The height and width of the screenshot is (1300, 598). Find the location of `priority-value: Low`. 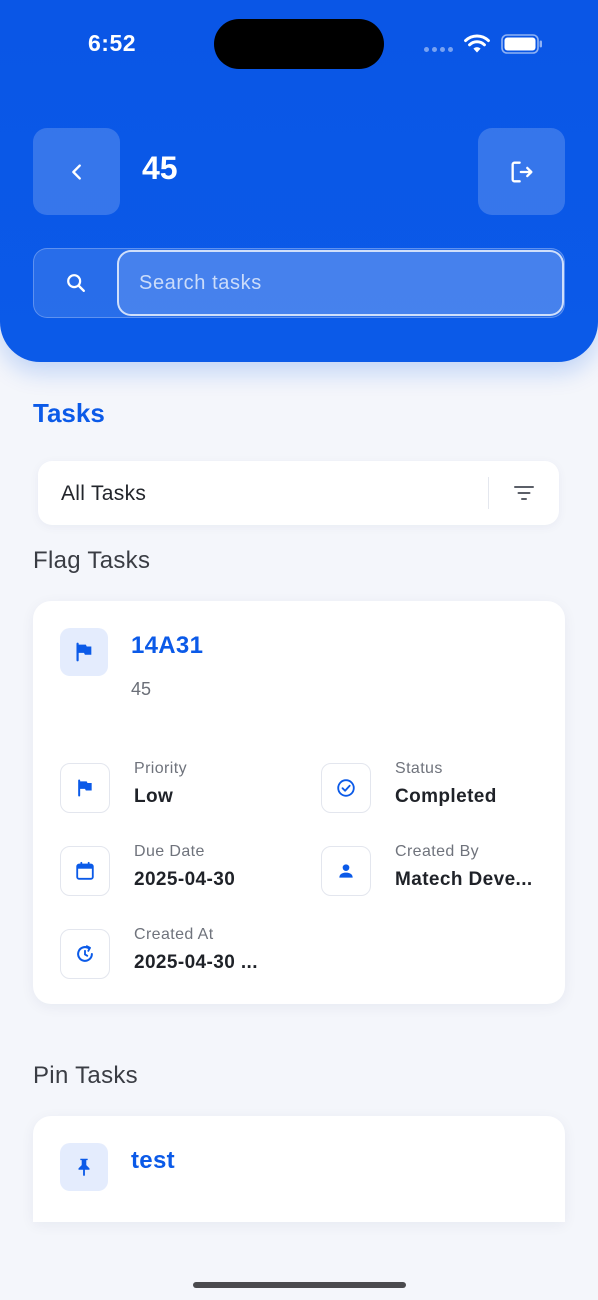

priority-value: Low is located at coordinates (154, 796).